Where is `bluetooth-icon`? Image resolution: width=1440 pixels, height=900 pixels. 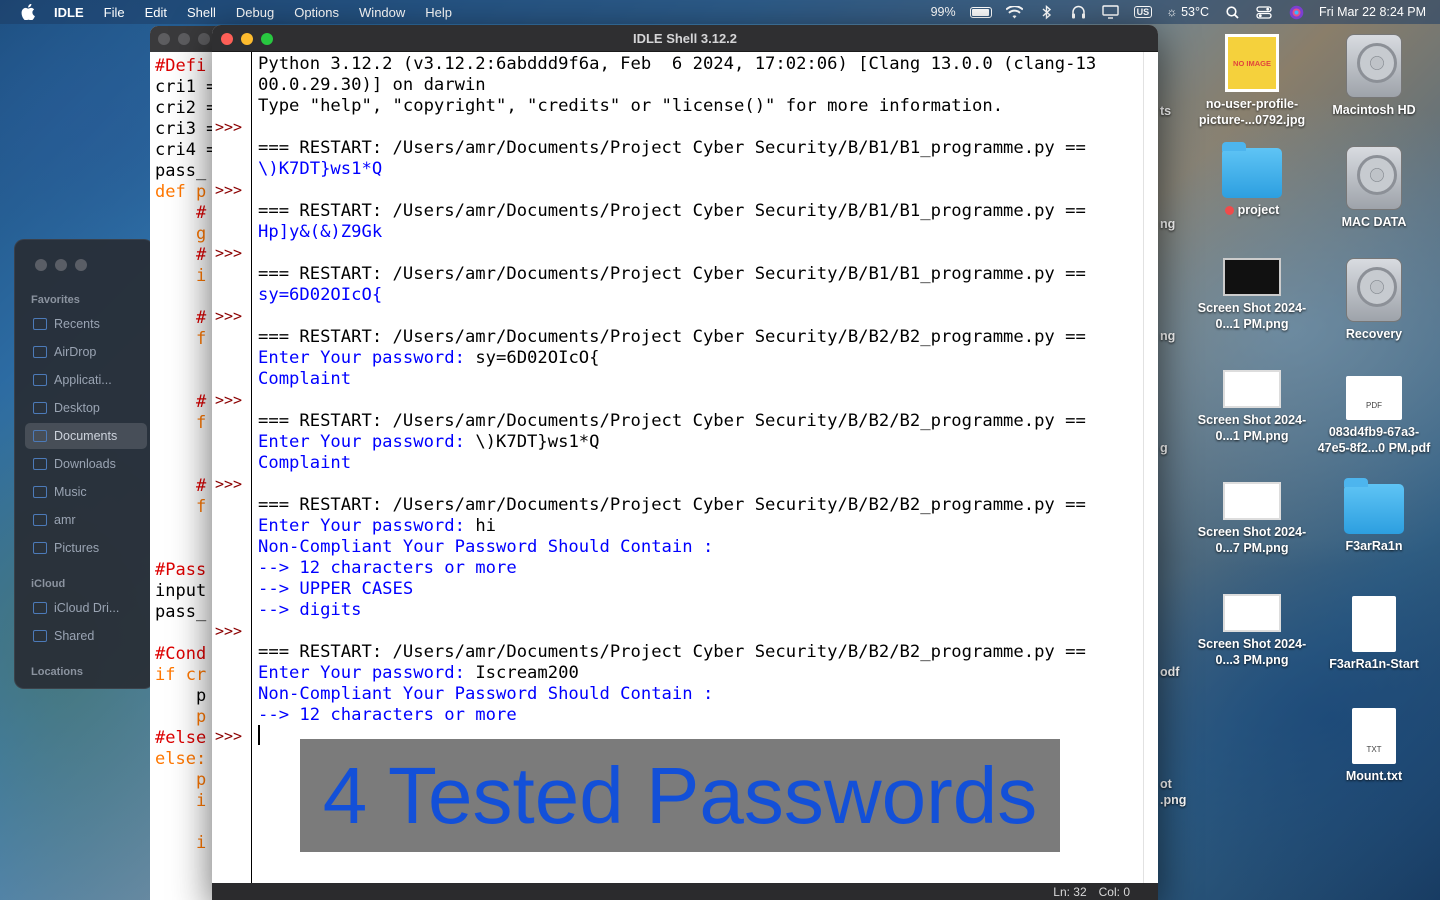
bluetooth-icon is located at coordinates (1047, 12).